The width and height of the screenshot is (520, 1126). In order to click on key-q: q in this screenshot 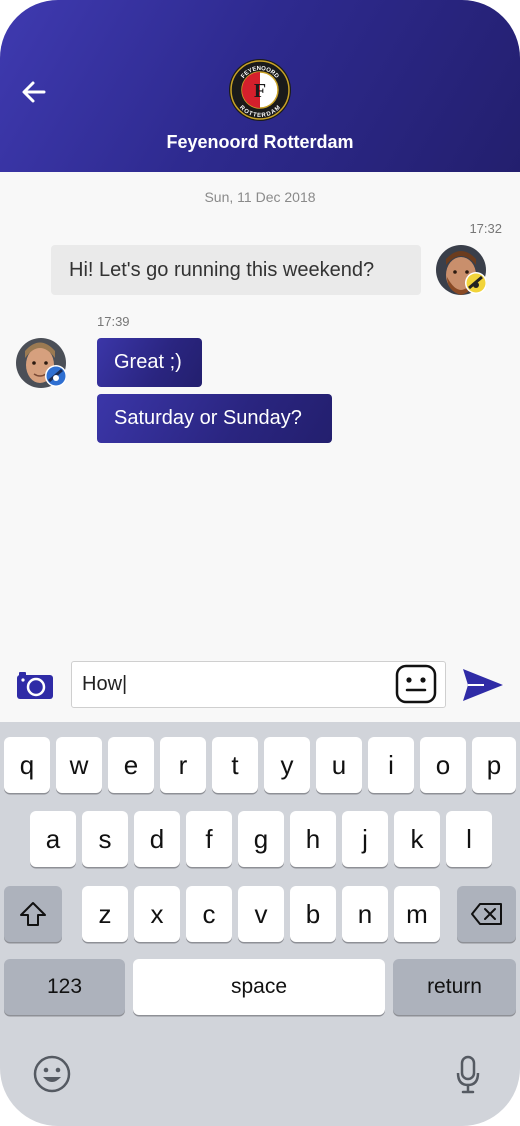, I will do `click(27, 765)`.